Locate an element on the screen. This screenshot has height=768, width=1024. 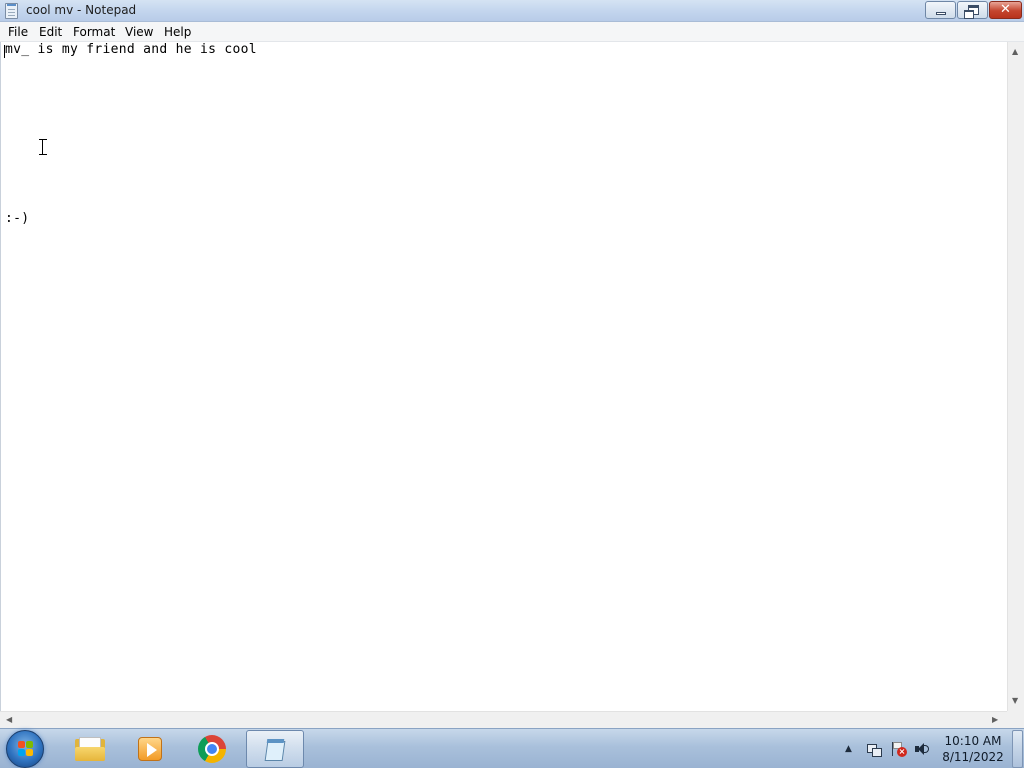
show-desktop-button is located at coordinates (1017, 749).